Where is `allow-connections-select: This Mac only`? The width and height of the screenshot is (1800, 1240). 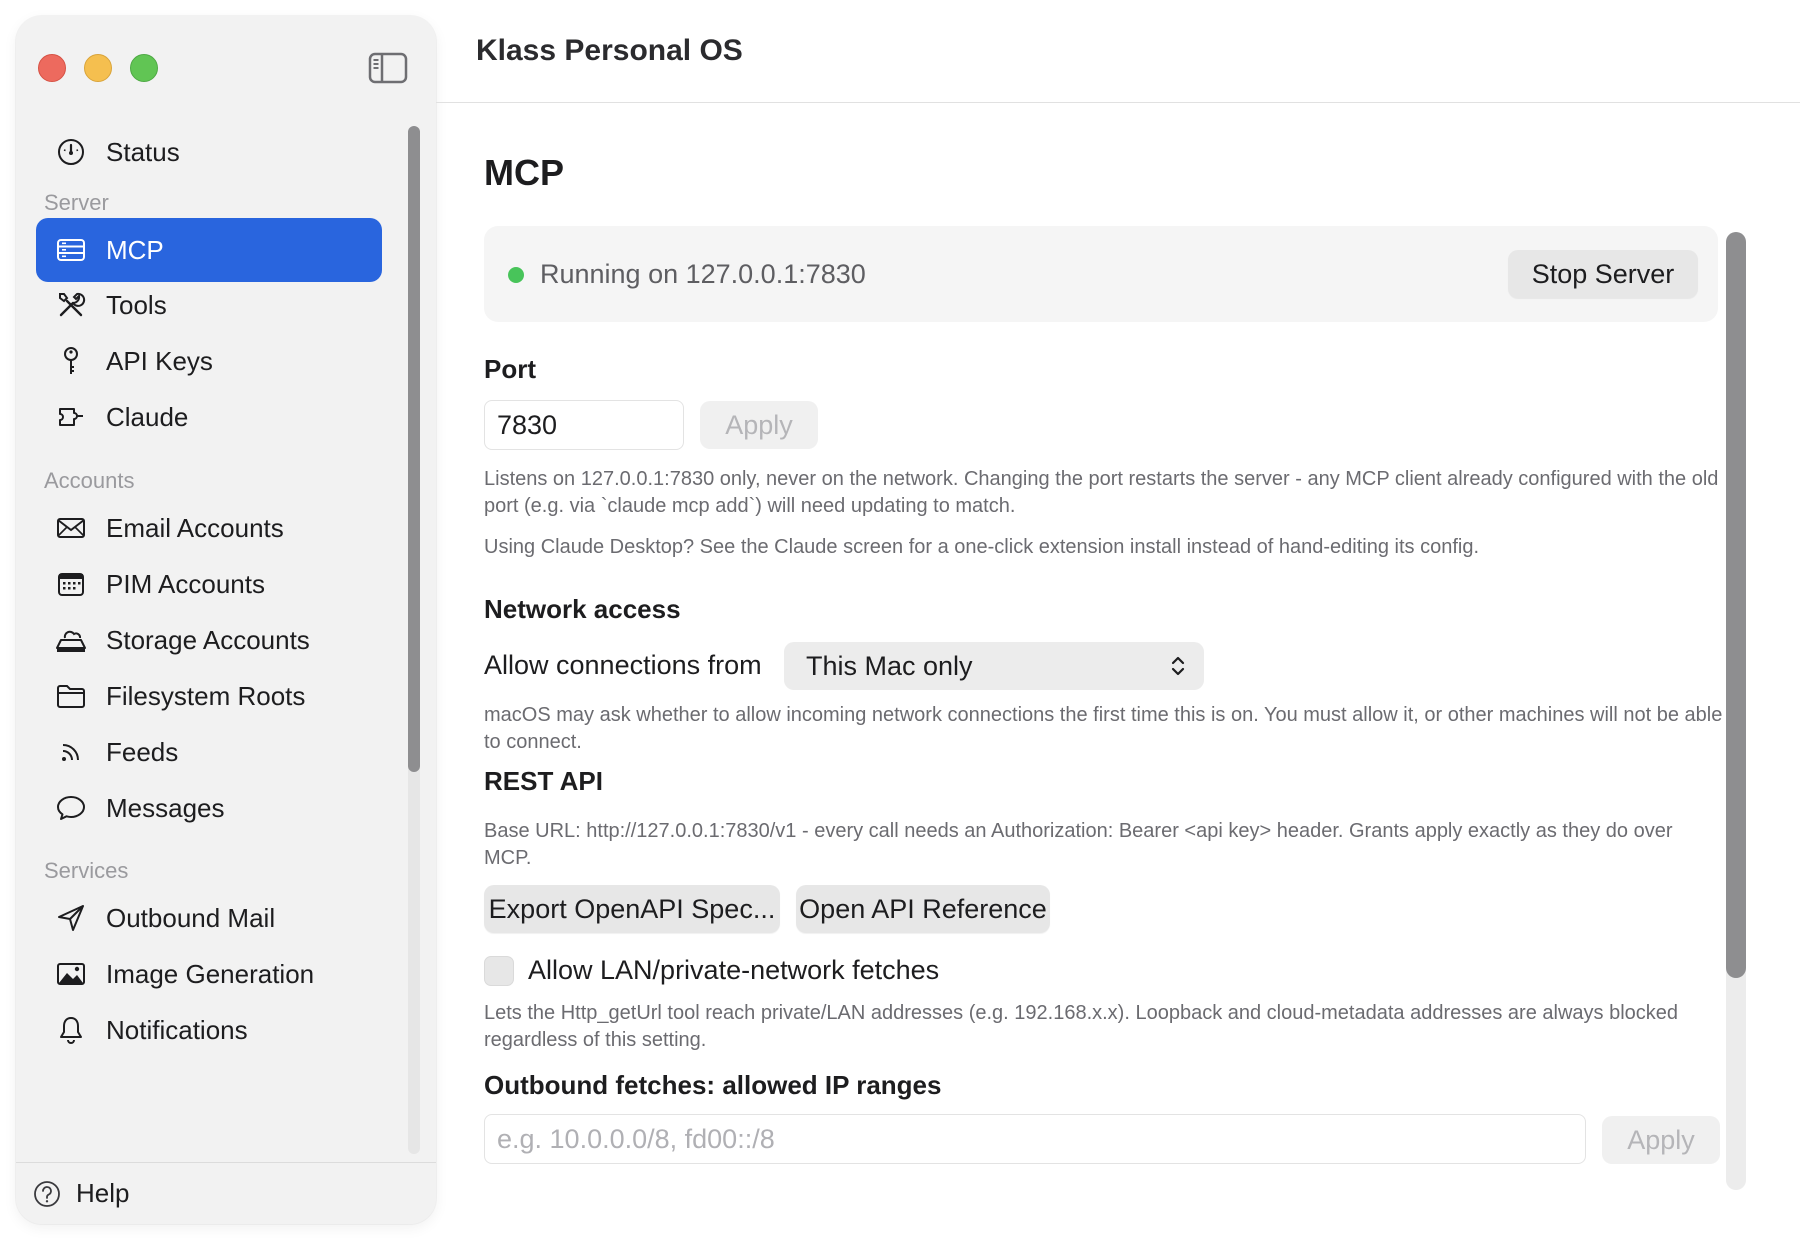 allow-connections-select: This Mac only is located at coordinates (994, 666).